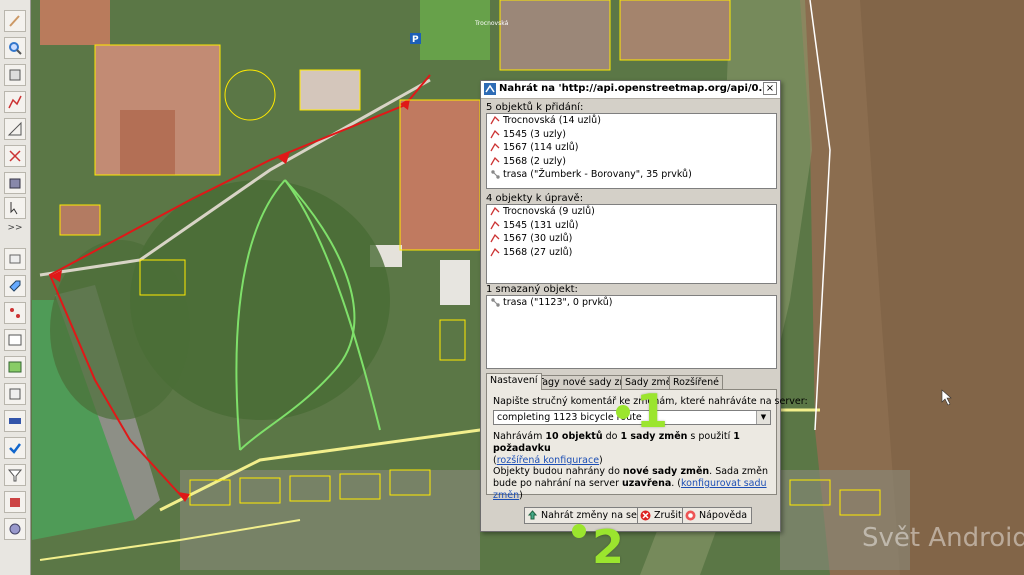  I want to click on layers-button, so click(15, 259).